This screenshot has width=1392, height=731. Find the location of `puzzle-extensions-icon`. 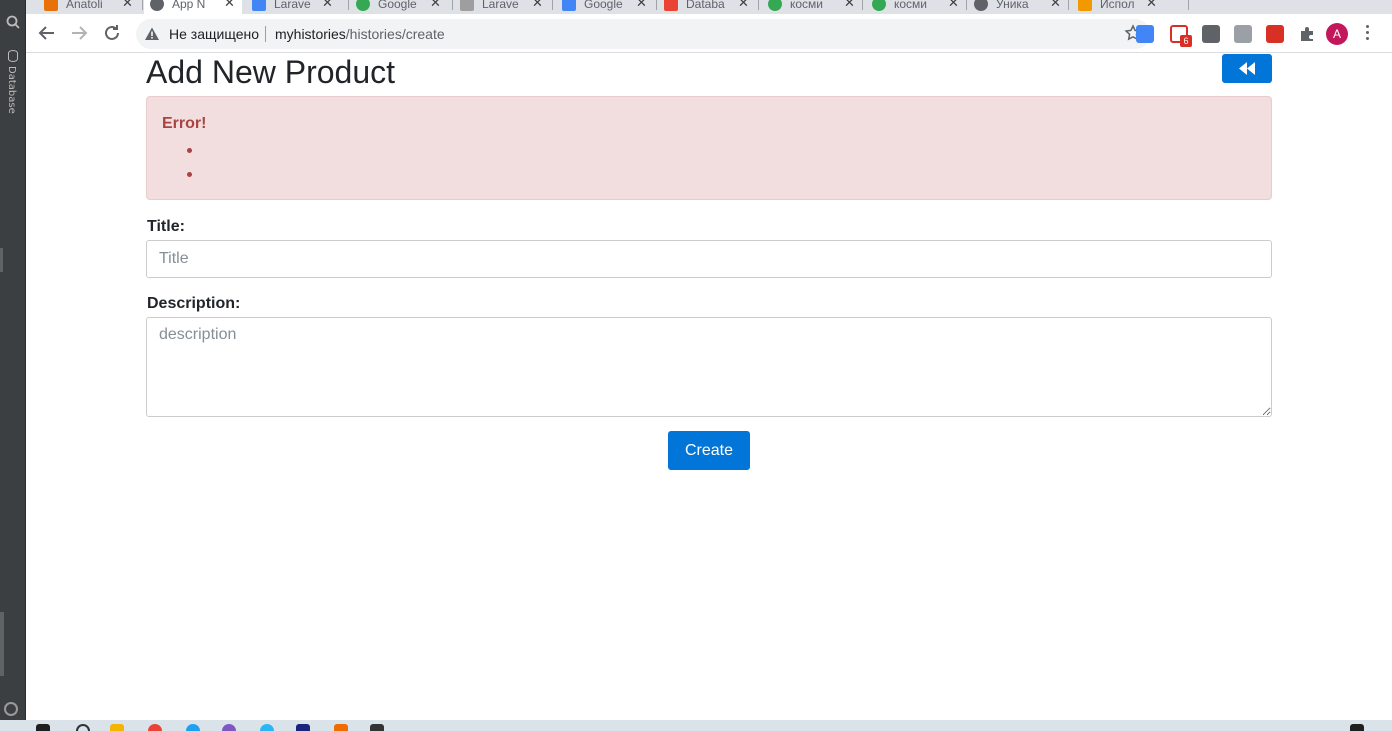

puzzle-extensions-icon is located at coordinates (1307, 34).